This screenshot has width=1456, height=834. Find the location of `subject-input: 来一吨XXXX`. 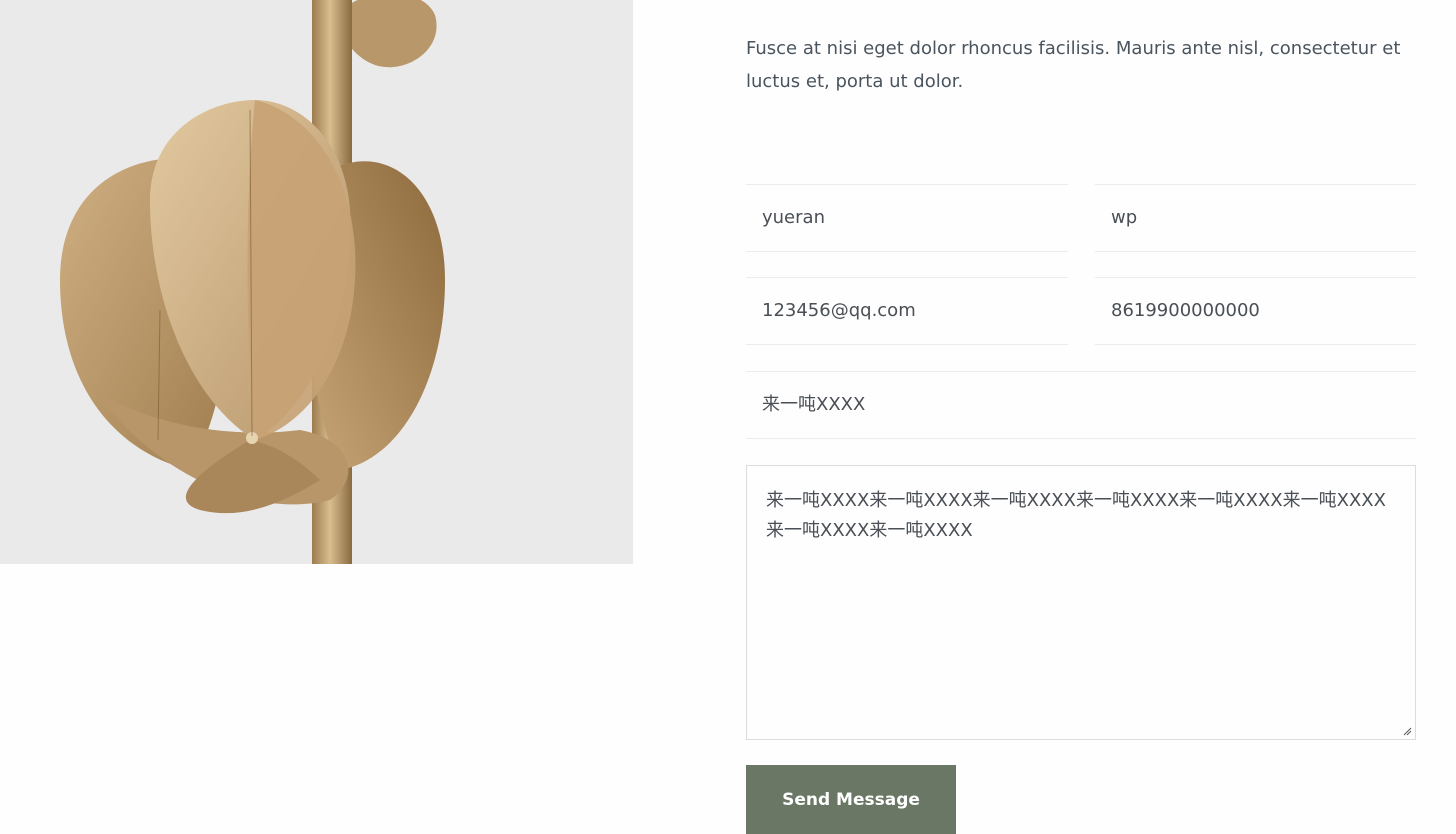

subject-input: 来一吨XXXX is located at coordinates (1081, 405).